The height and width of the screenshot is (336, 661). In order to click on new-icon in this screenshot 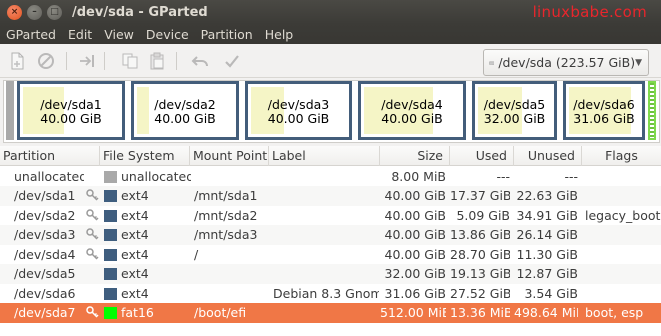, I will do `click(17, 61)`.